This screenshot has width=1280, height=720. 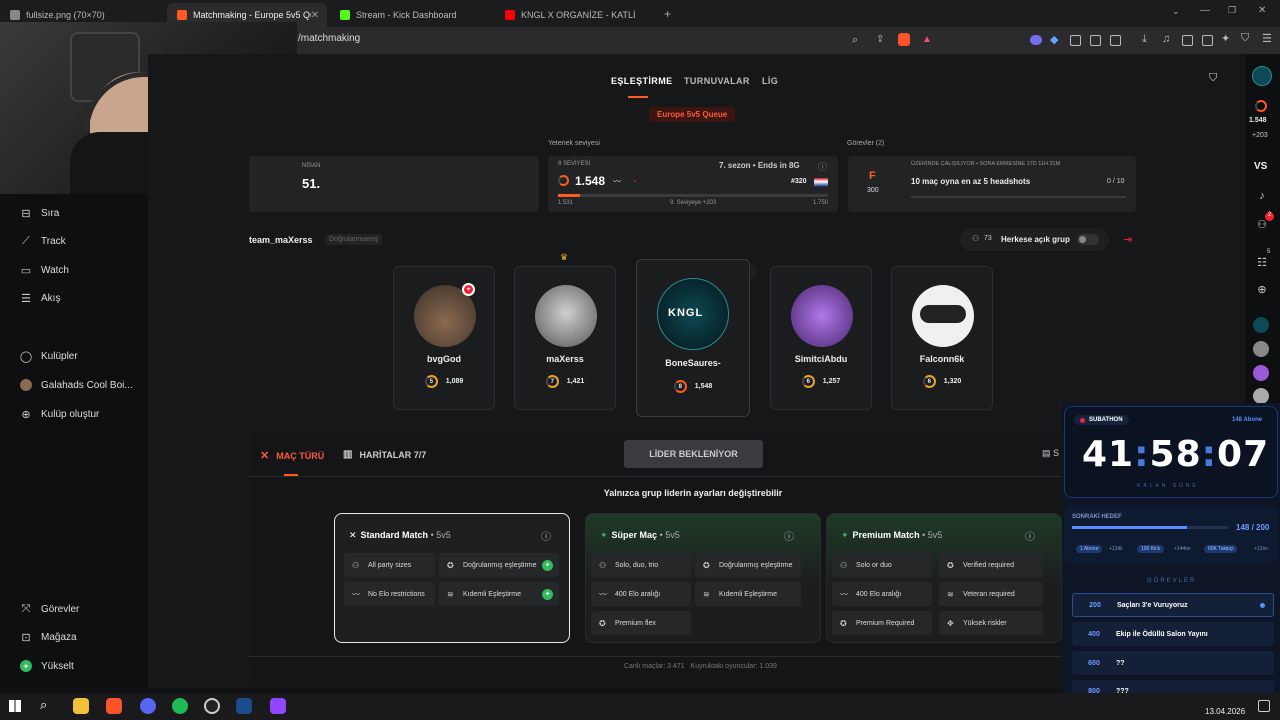 What do you see at coordinates (1172, 581) in the screenshot?
I see `missions-header: GÖREVLER` at bounding box center [1172, 581].